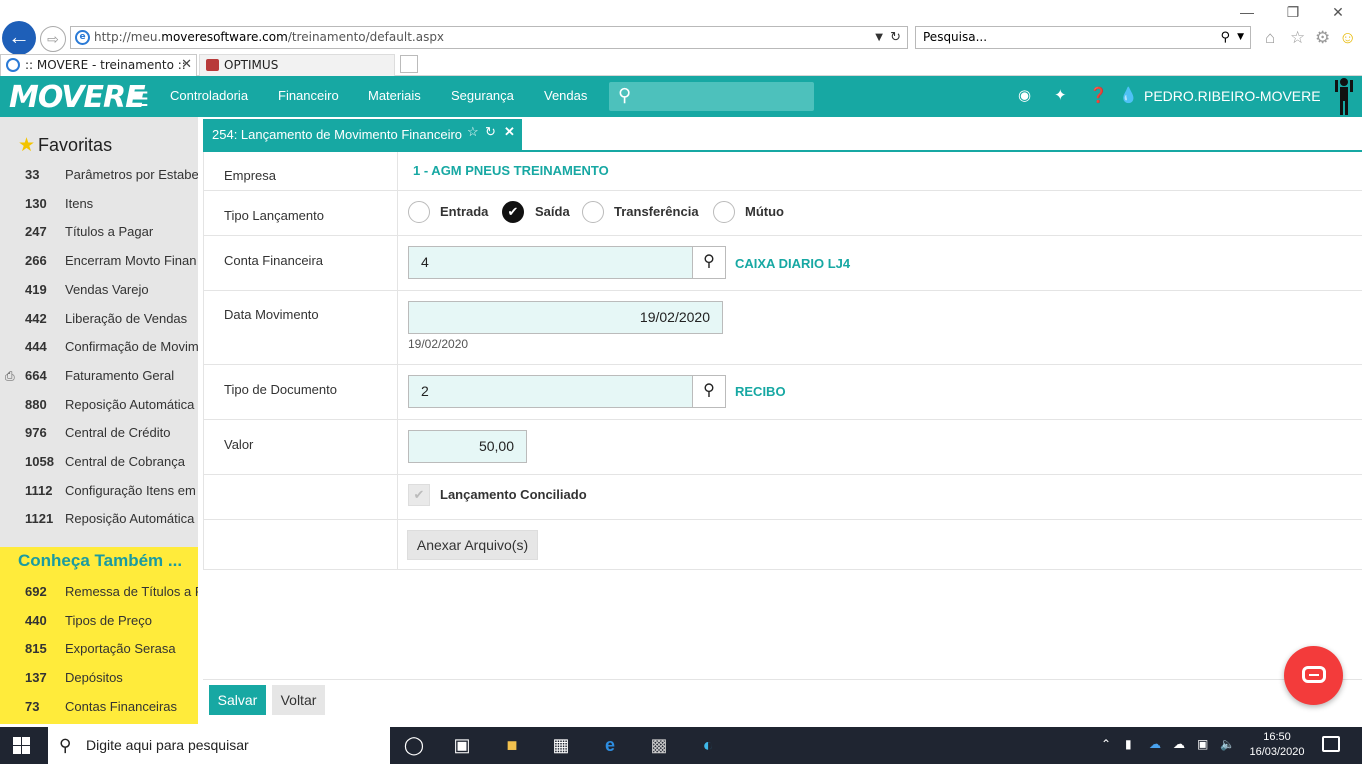 The width and height of the screenshot is (1362, 764). I want to click on reload-icon: ↻, so click(490, 131).